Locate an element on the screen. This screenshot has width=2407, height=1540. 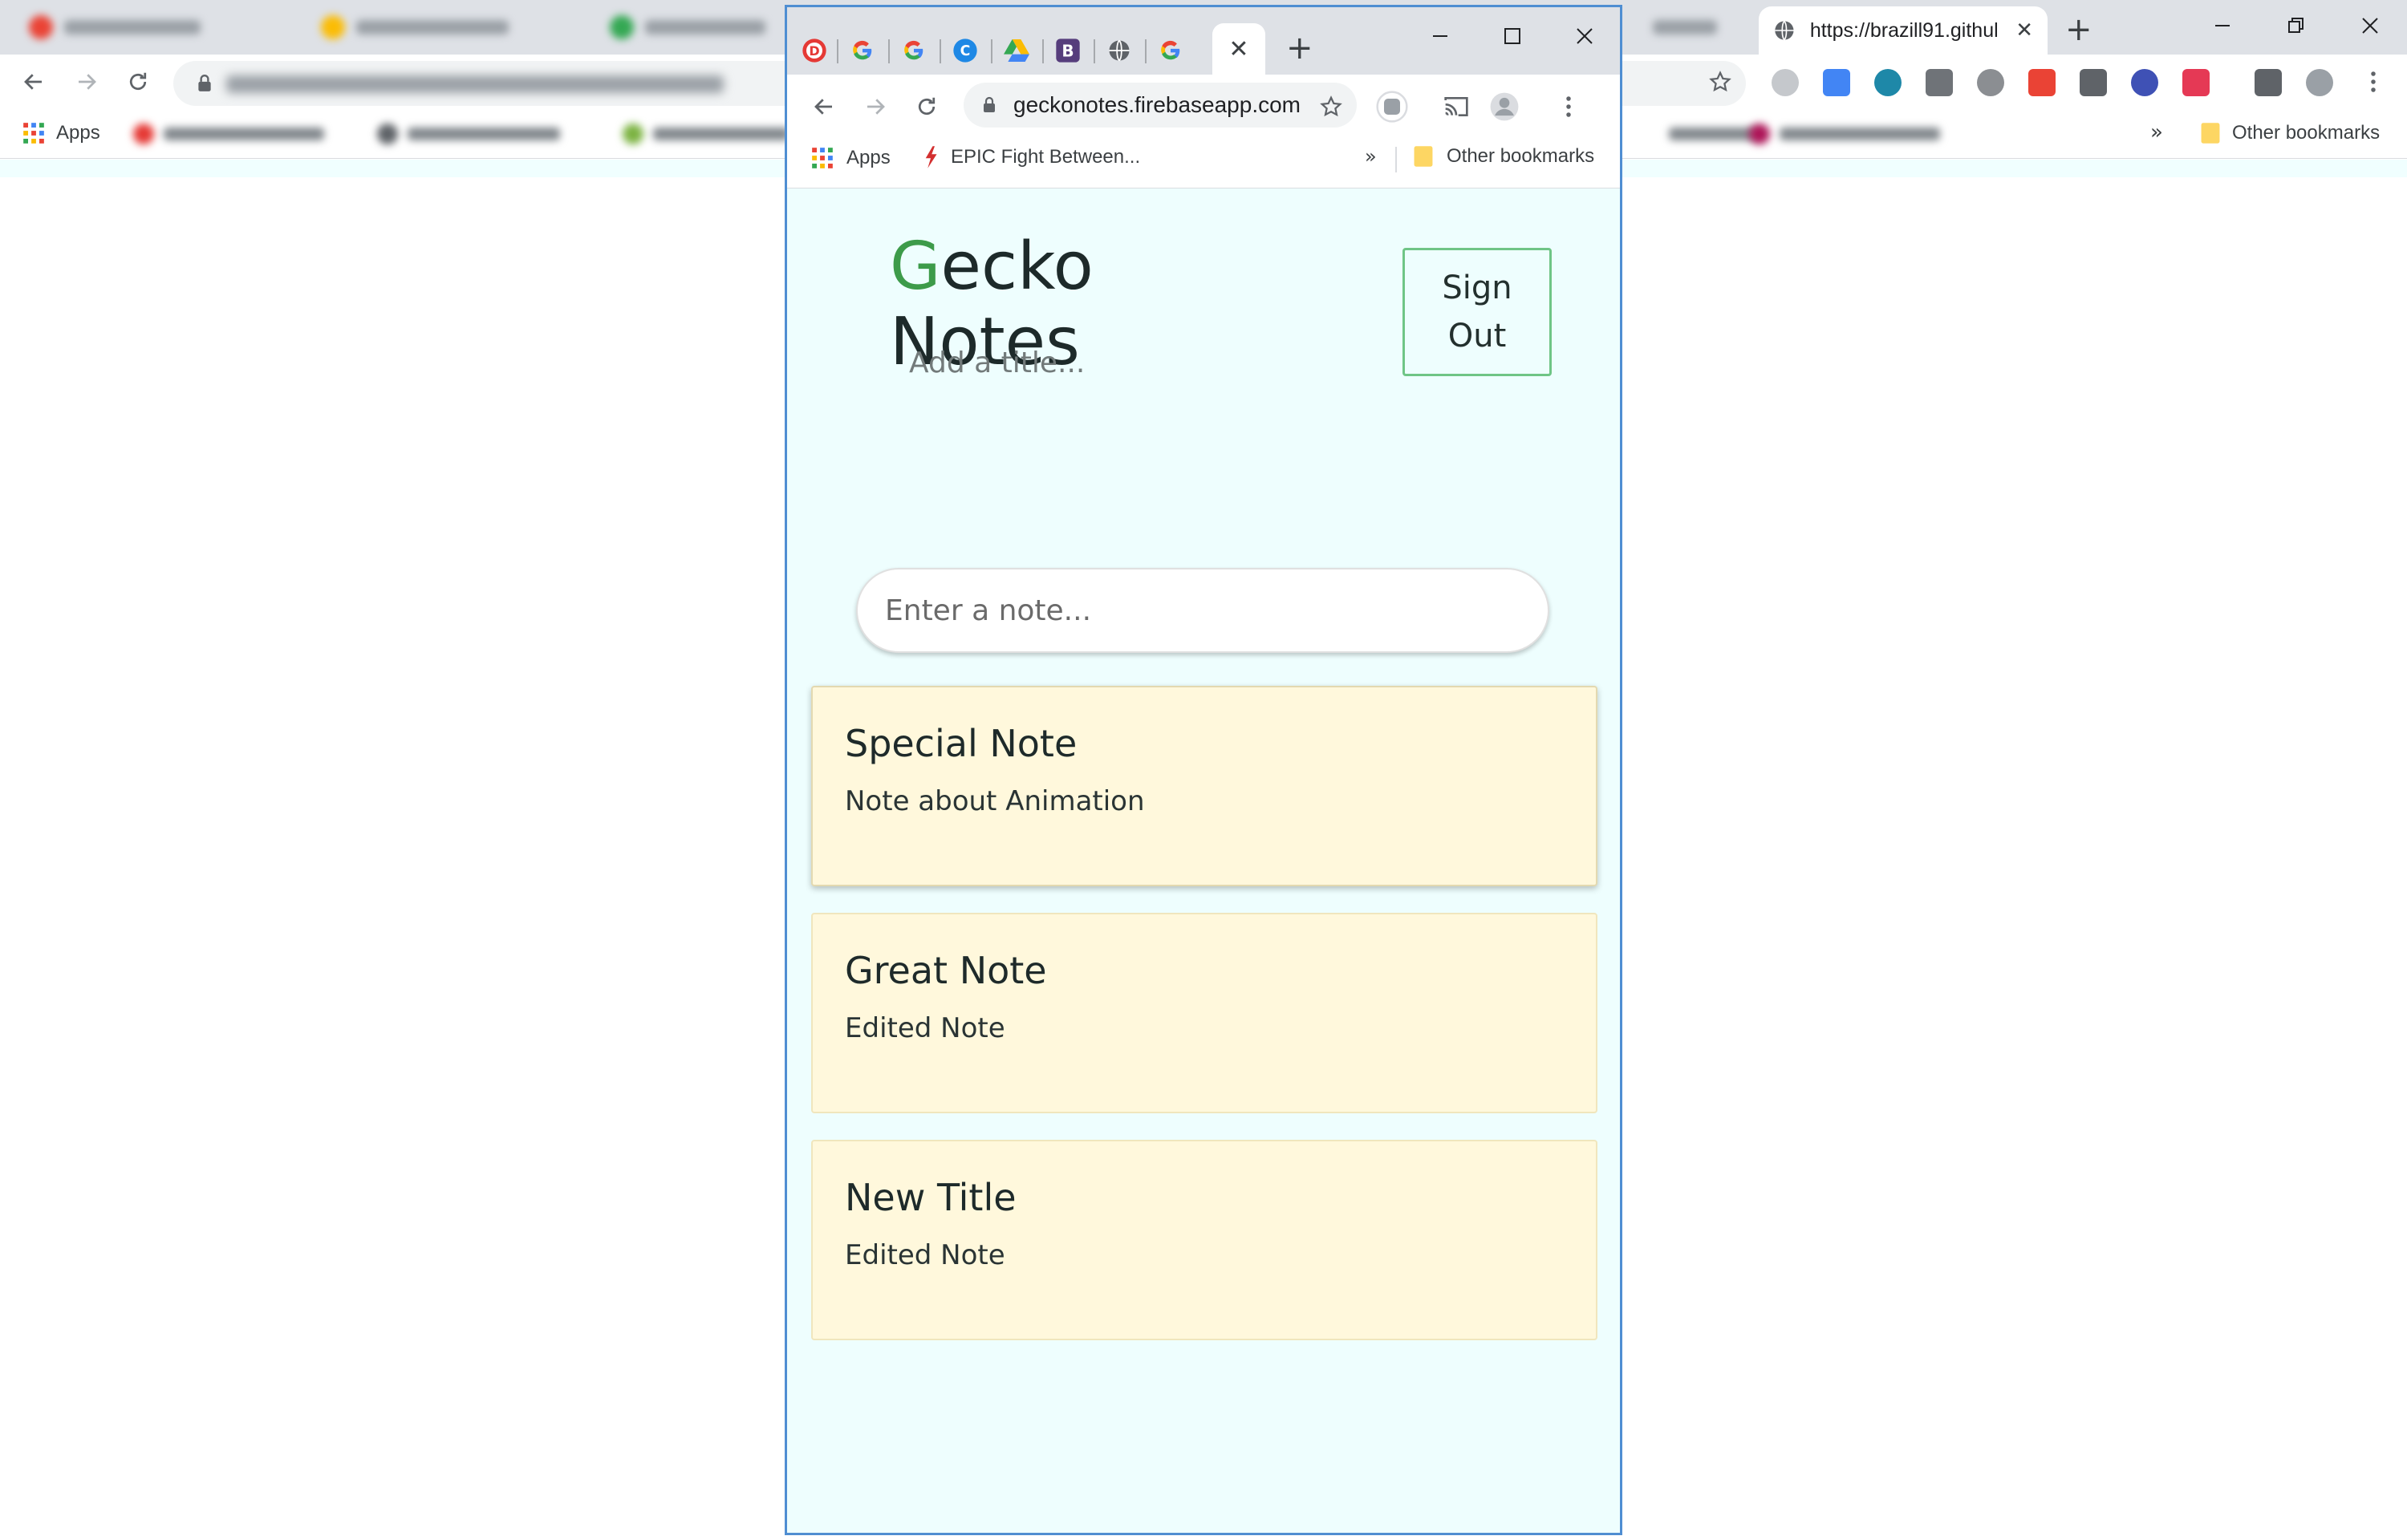
note-title-input is located at coordinates (1202, 362).